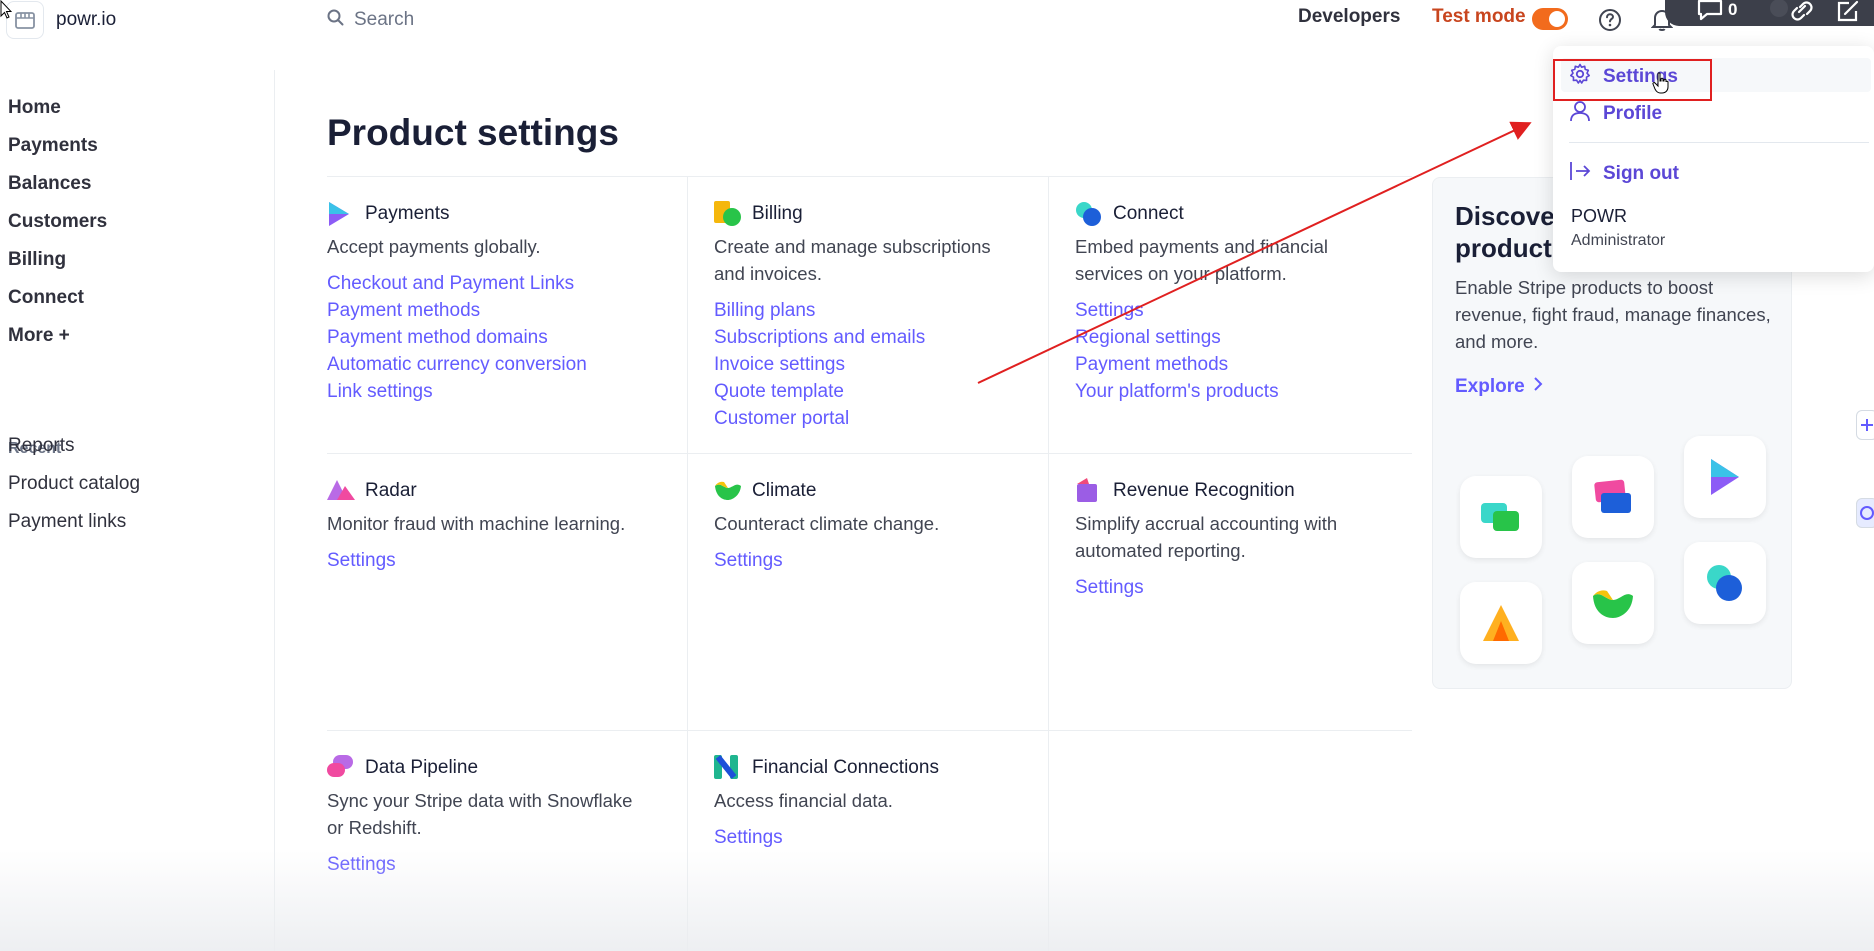 The image size is (1874, 951). What do you see at coordinates (1254, 252) in the screenshot?
I see `annotation-arrow` at bounding box center [1254, 252].